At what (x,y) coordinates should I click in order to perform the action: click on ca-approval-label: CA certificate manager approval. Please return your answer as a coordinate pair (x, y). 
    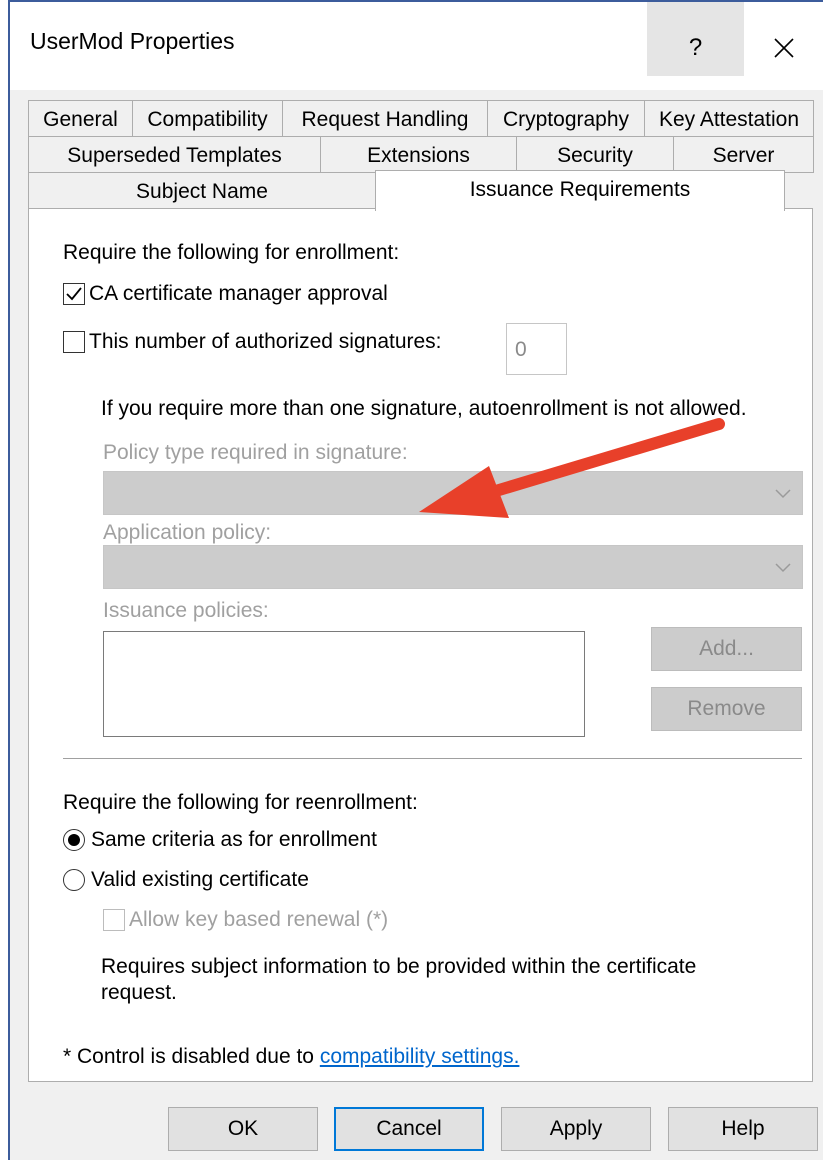
    Looking at the image, I should click on (238, 294).